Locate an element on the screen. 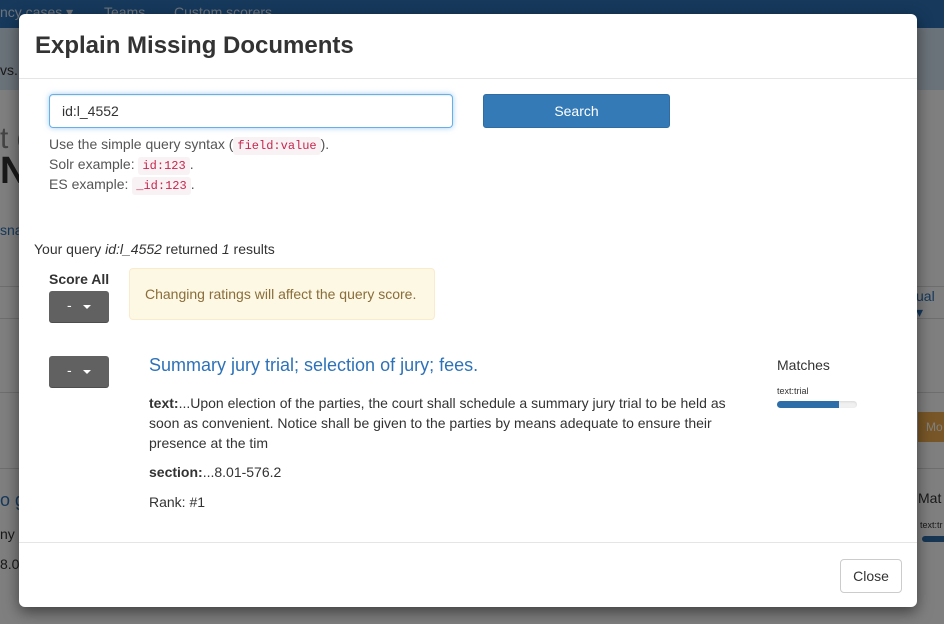 The image size is (944, 624). summary-count: 1 is located at coordinates (225, 249).